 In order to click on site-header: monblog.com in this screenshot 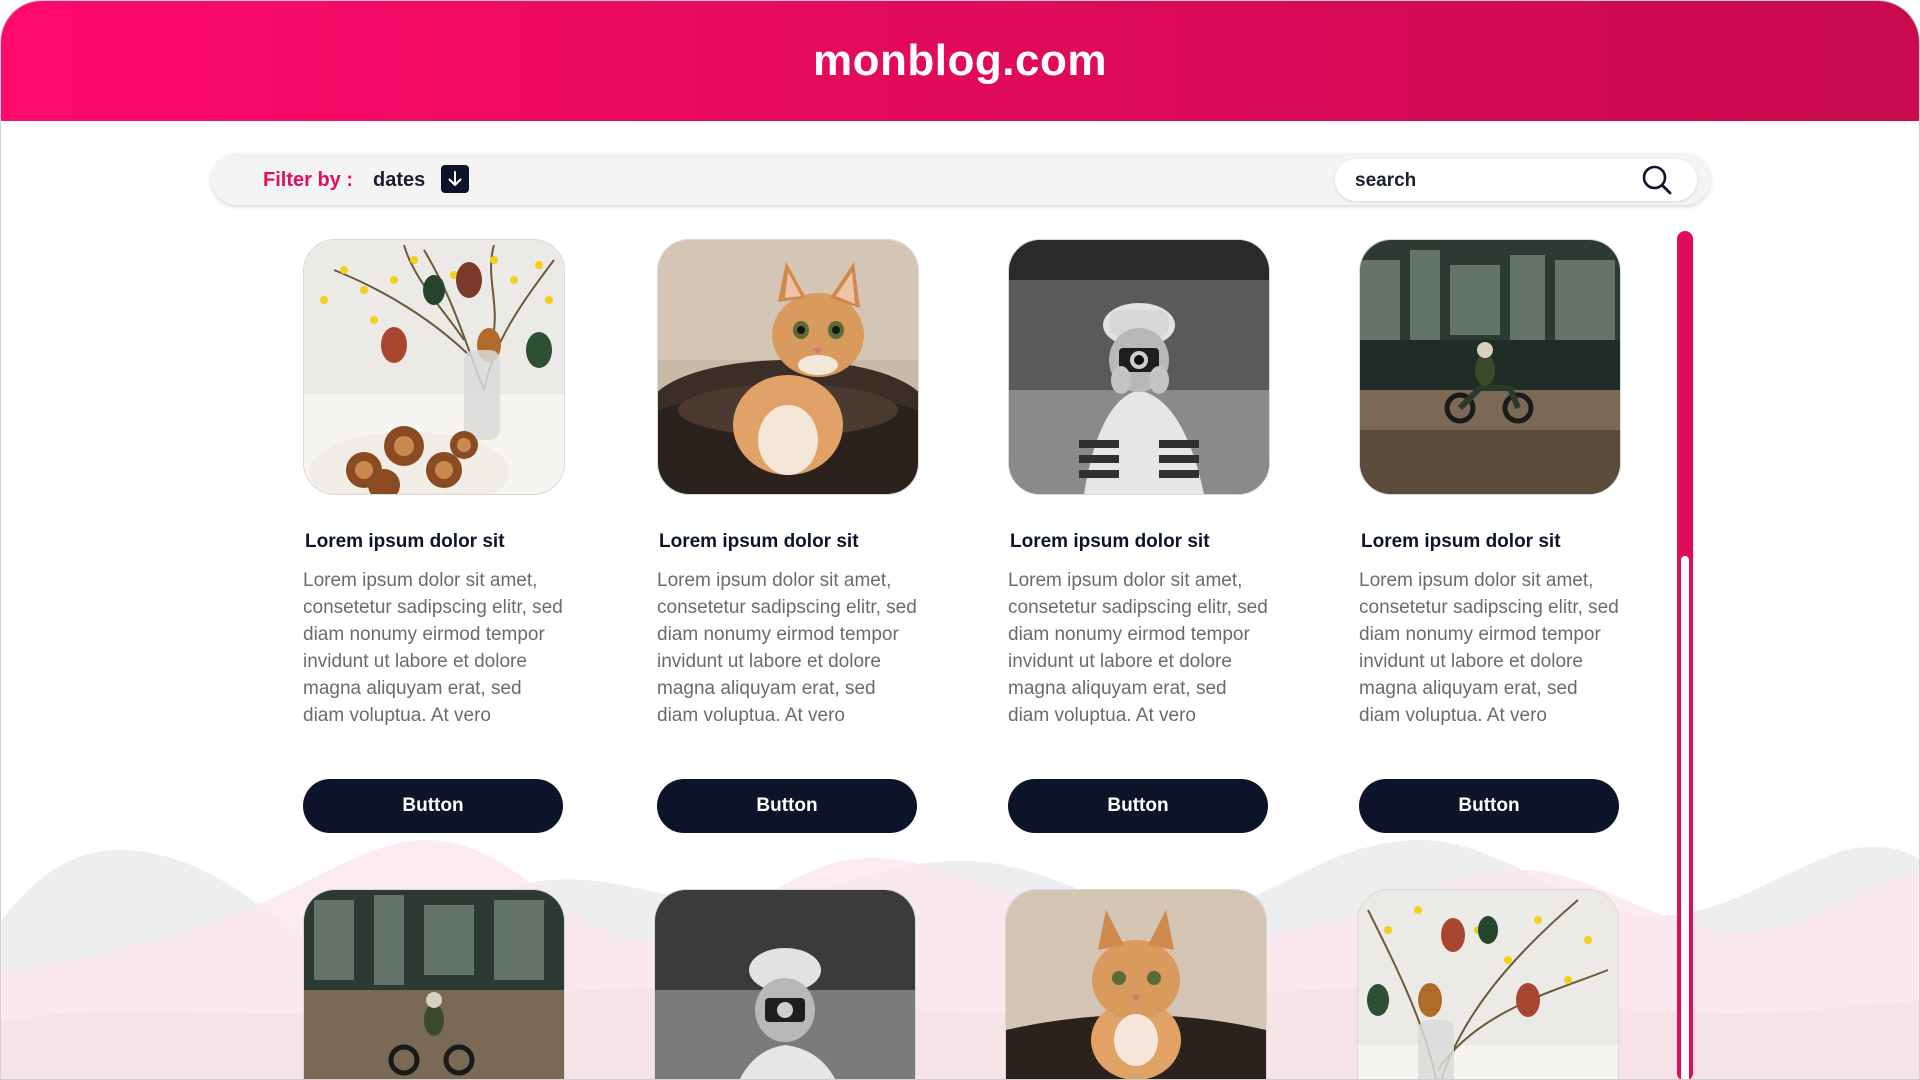, I will do `click(960, 61)`.